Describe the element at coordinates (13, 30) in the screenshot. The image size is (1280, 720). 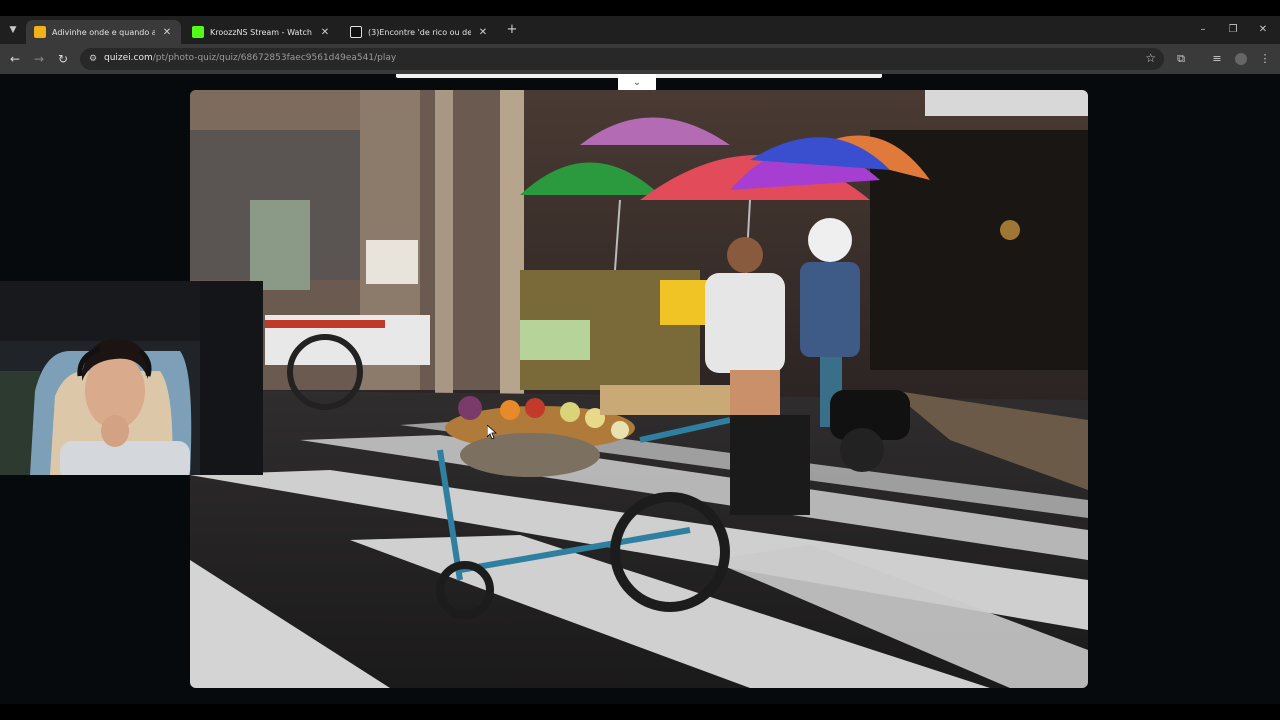
I see `chevron-down-icon: ▼` at that location.